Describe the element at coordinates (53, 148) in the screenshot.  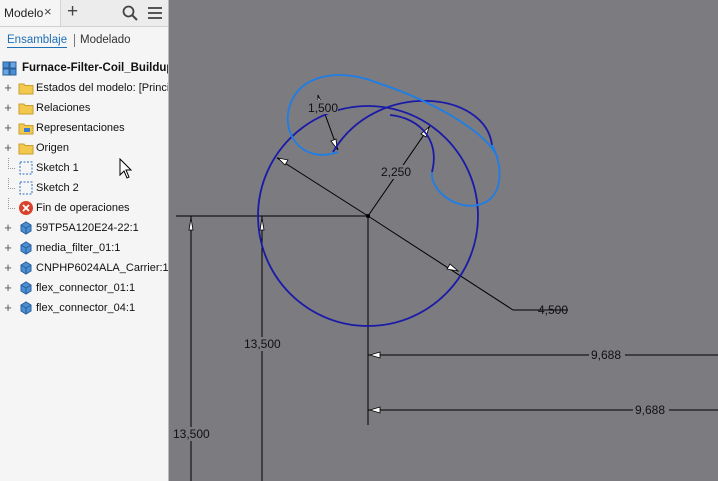
I see `browser-item-label: Origen` at that location.